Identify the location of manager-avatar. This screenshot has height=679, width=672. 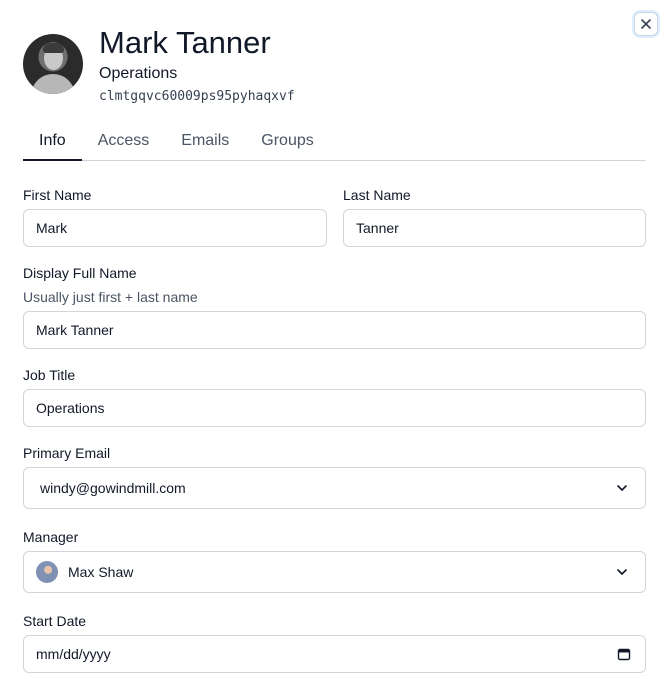
(47, 572).